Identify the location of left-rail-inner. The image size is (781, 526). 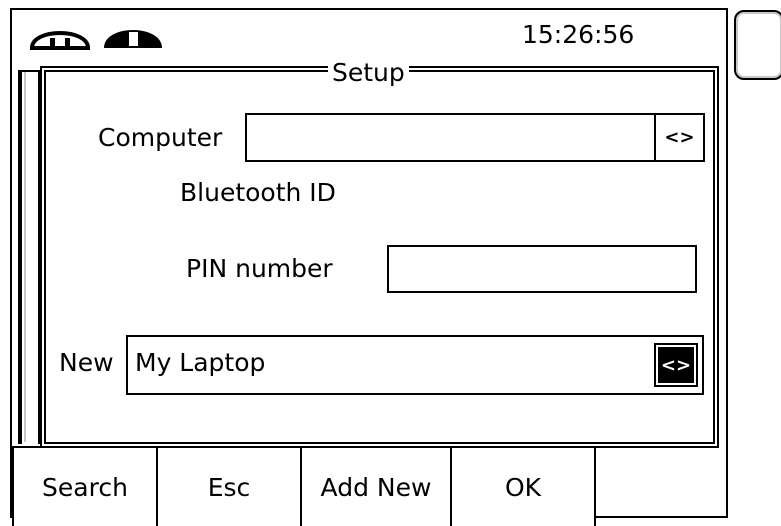
(25, 257).